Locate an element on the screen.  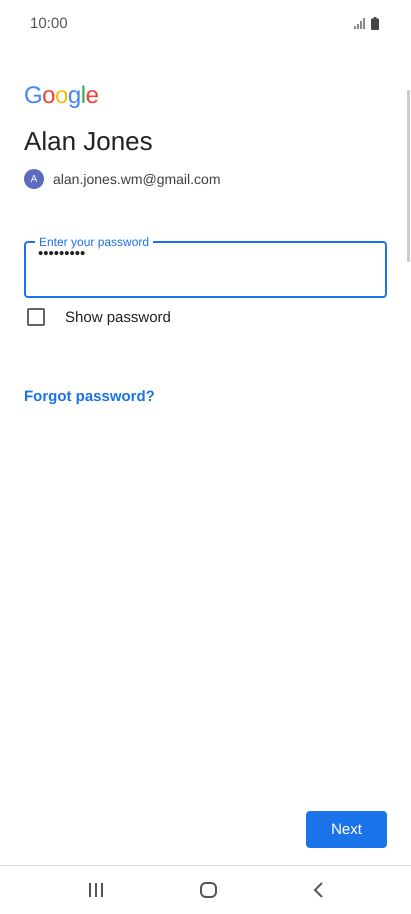
forgot-password-link: Forgot password? is located at coordinates (89, 396).